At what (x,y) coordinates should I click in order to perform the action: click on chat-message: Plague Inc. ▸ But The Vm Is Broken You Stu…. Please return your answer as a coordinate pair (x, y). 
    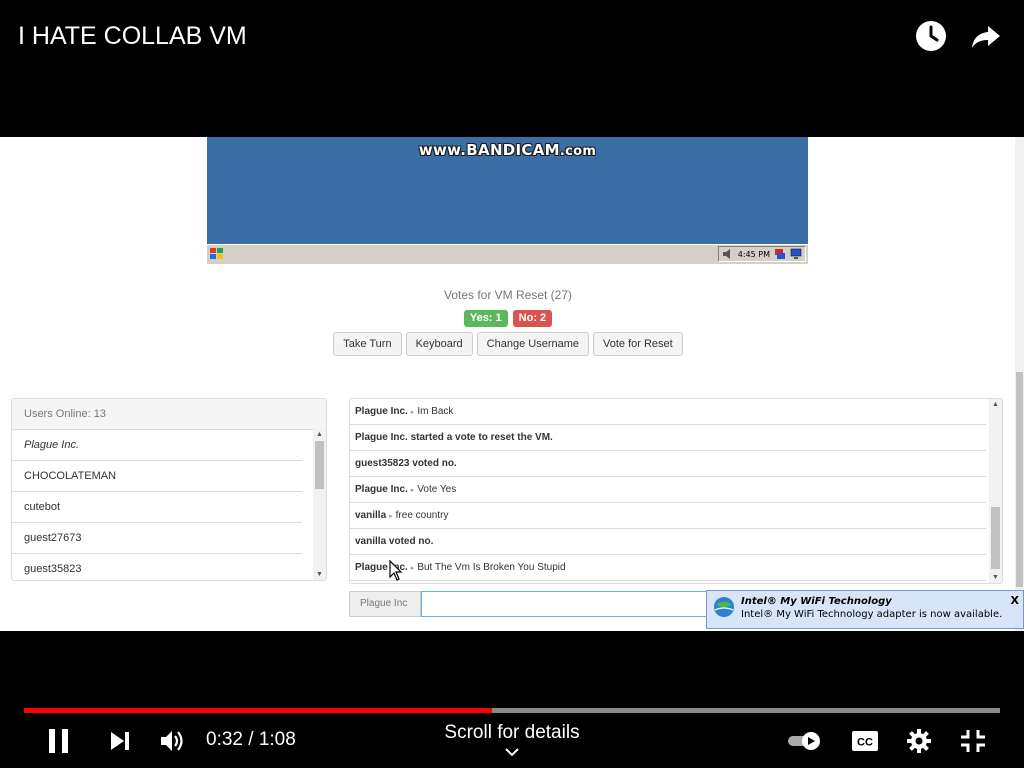
    Looking at the image, I should click on (668, 568).